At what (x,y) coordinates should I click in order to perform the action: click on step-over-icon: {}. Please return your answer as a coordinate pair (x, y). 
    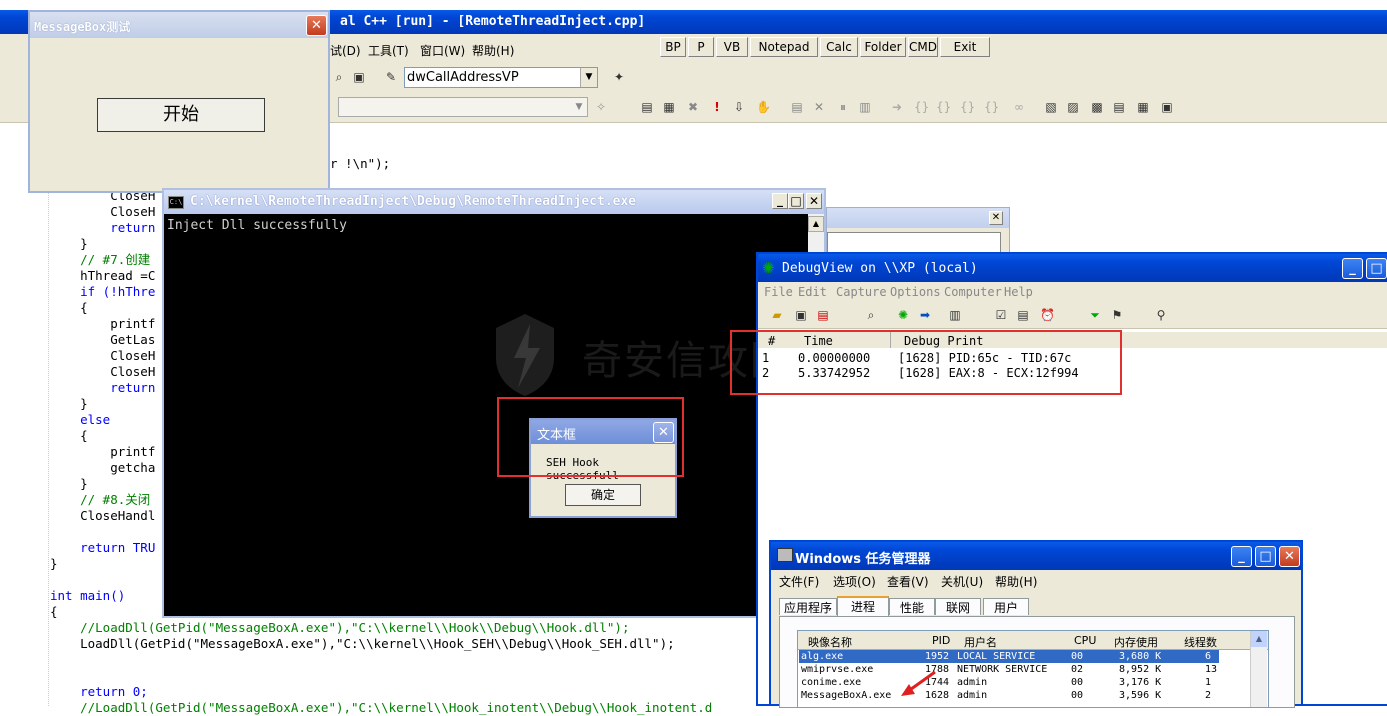
    Looking at the image, I should click on (943, 107).